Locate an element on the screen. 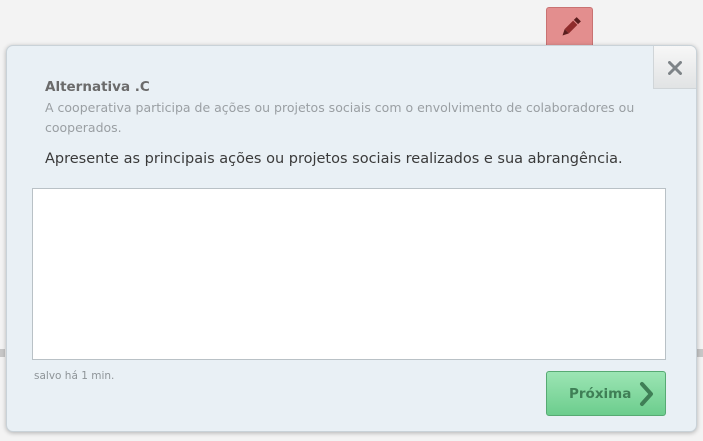 This screenshot has width=703, height=441. alternative-title: Alternativa .C is located at coordinates (97, 87).